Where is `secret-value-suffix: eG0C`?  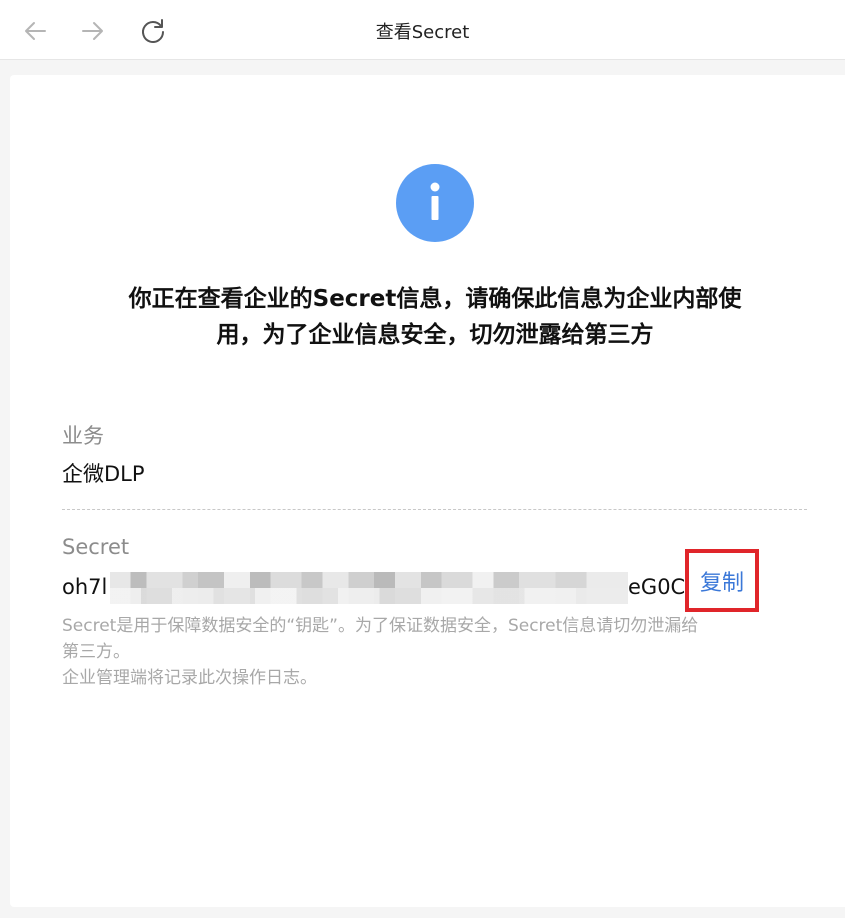 secret-value-suffix: eG0C is located at coordinates (657, 587).